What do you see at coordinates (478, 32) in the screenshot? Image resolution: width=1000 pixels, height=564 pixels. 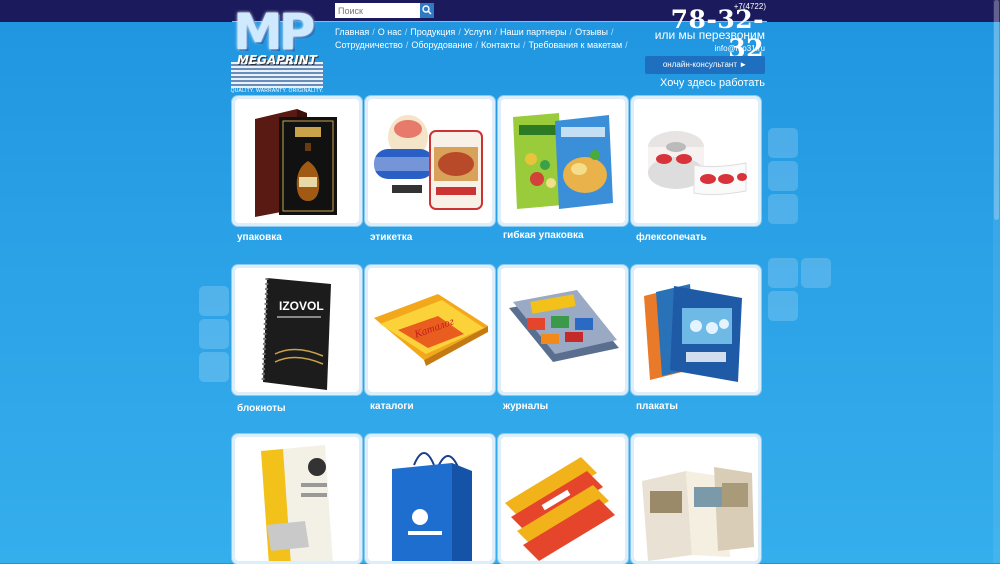 I see `nav-services: Услуги` at bounding box center [478, 32].